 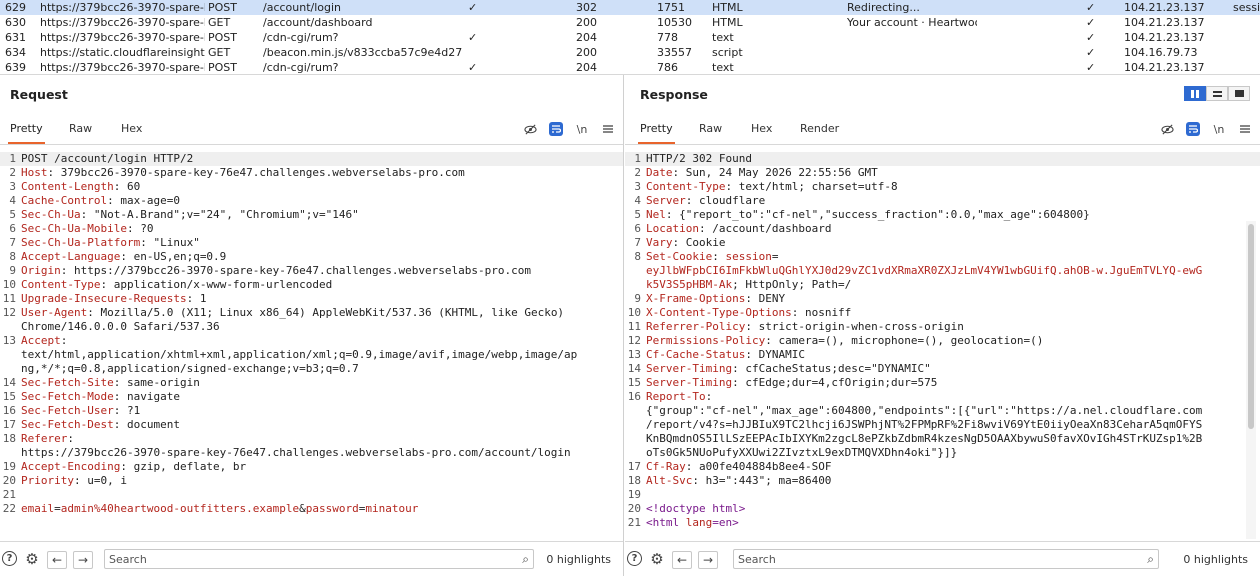 I want to click on cell-path: /account/dashboard, so click(x=318, y=22).